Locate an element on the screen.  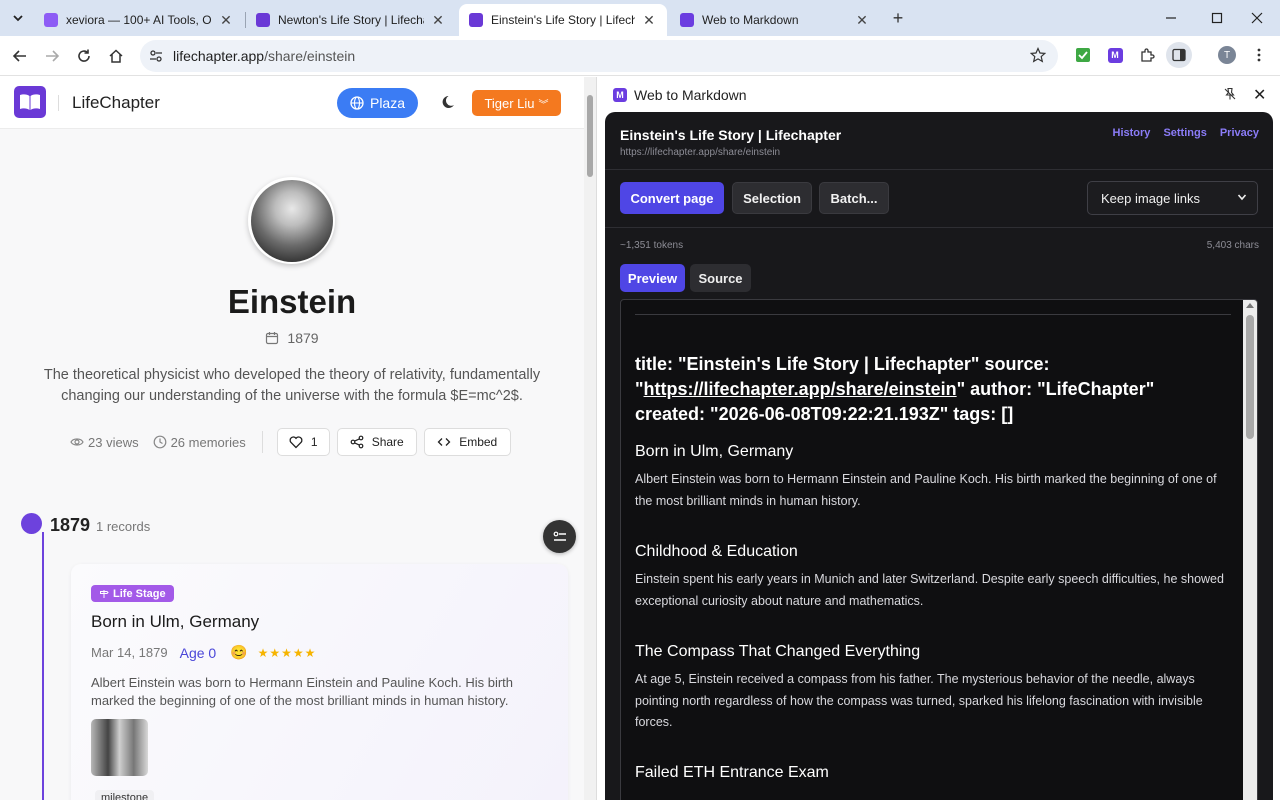
page-title: Einstein's Life Story | Lifechapter is located at coordinates (731, 135).